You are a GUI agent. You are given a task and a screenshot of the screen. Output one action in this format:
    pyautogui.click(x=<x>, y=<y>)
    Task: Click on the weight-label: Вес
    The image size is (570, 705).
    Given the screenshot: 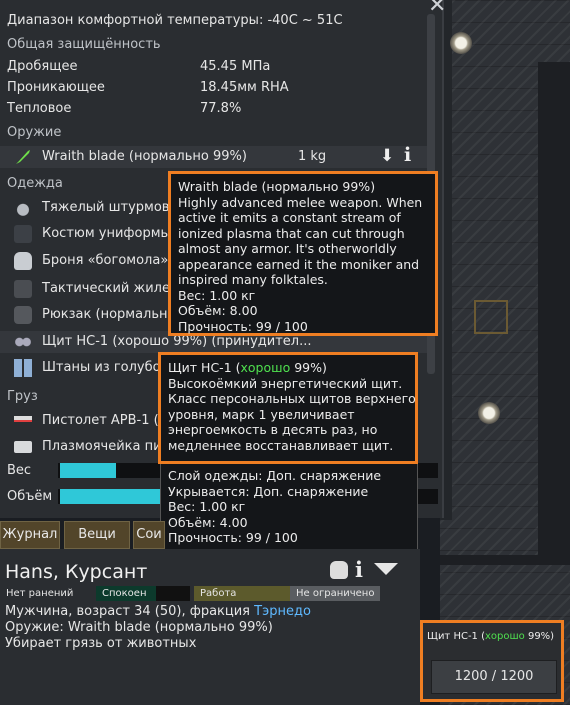 What is the action you would take?
    pyautogui.click(x=19, y=470)
    